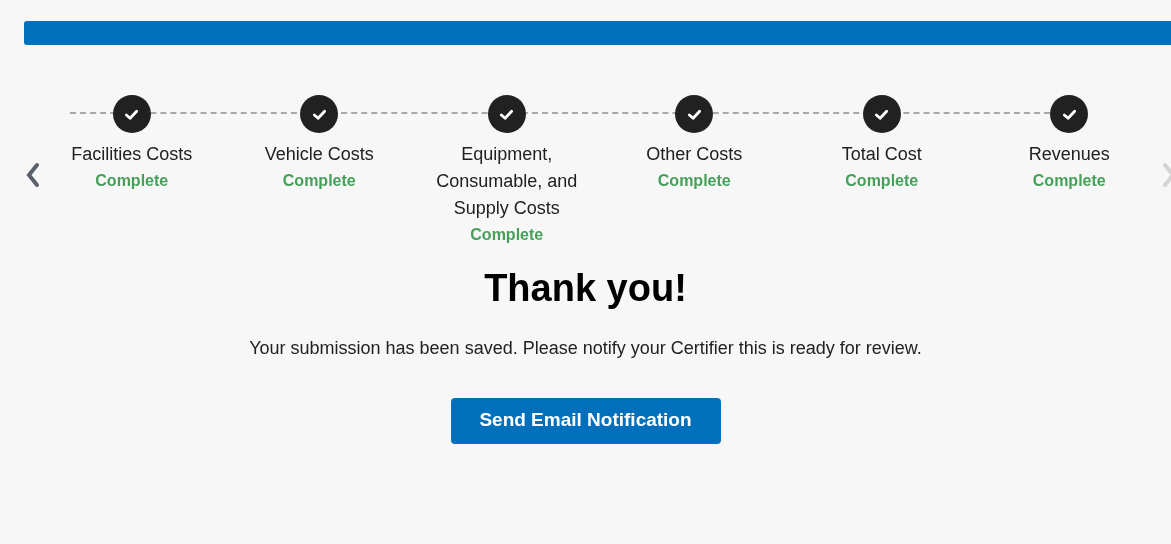 Image resolution: width=1171 pixels, height=544 pixels. Describe the element at coordinates (132, 154) in the screenshot. I see `step-label: Facilities Costs` at that location.